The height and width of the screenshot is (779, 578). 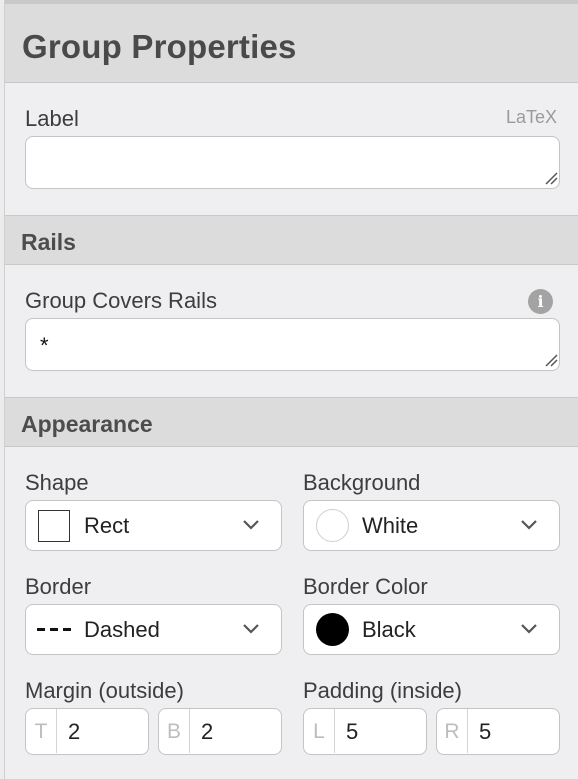 I want to click on border-color-select: Black, so click(x=431, y=629).